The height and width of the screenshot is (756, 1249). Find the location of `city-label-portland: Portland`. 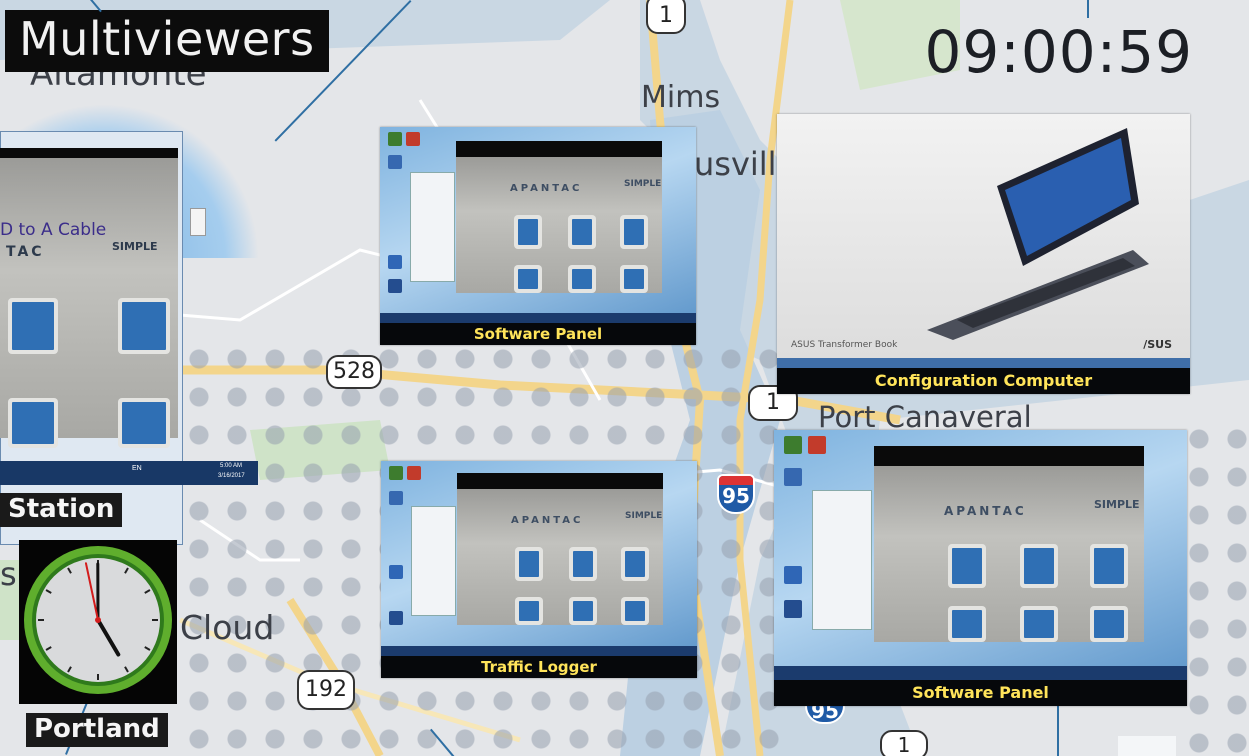

city-label-portland: Portland is located at coordinates (97, 730).